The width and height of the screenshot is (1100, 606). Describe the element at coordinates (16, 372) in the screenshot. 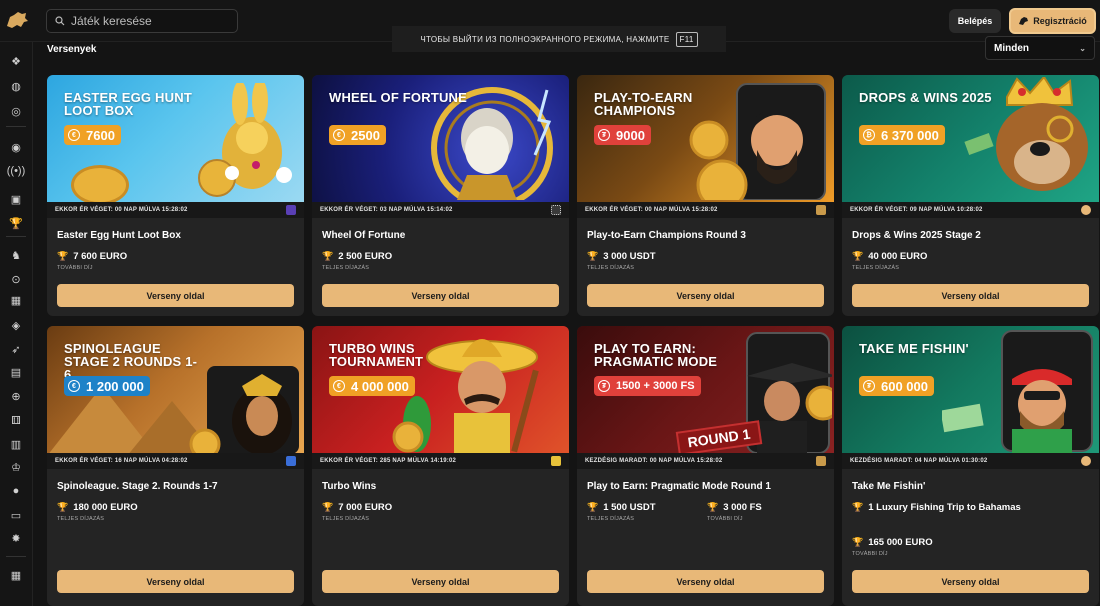

I see `card-icon: ▤` at that location.